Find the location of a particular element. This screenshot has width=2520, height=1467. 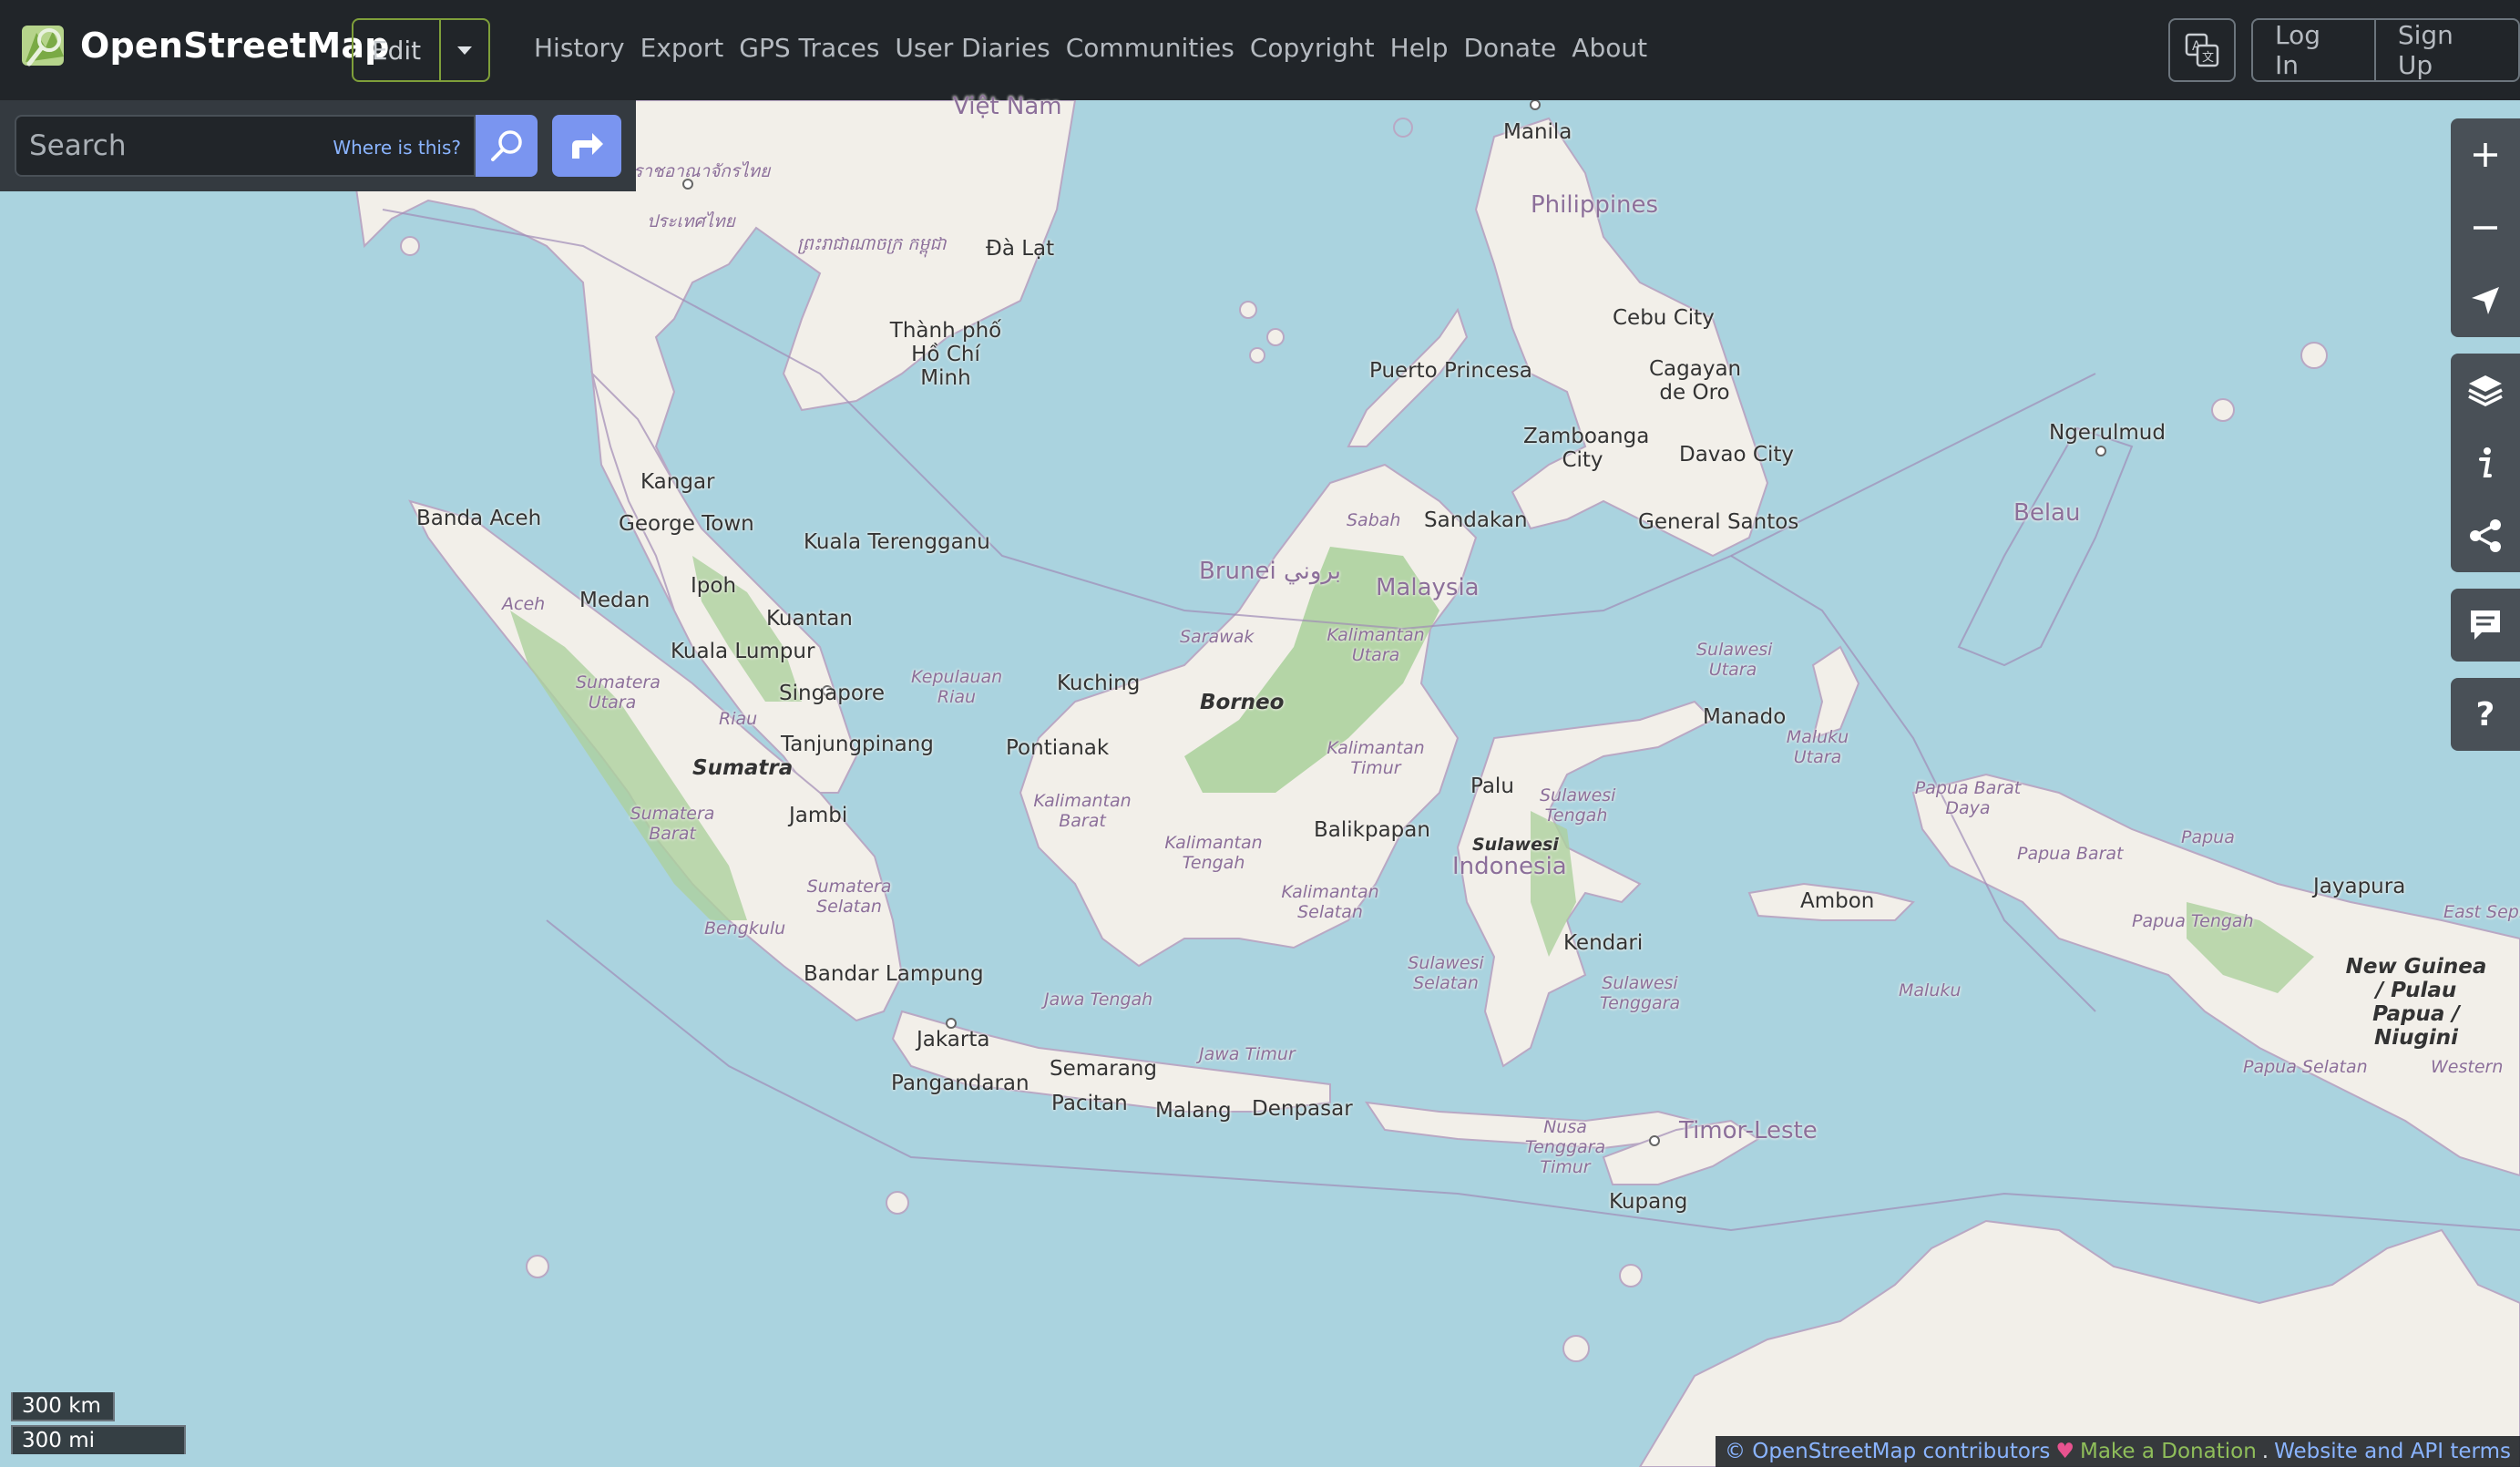

label-kalimantan-utara: Kalimantan Utara is located at coordinates (1376, 645).